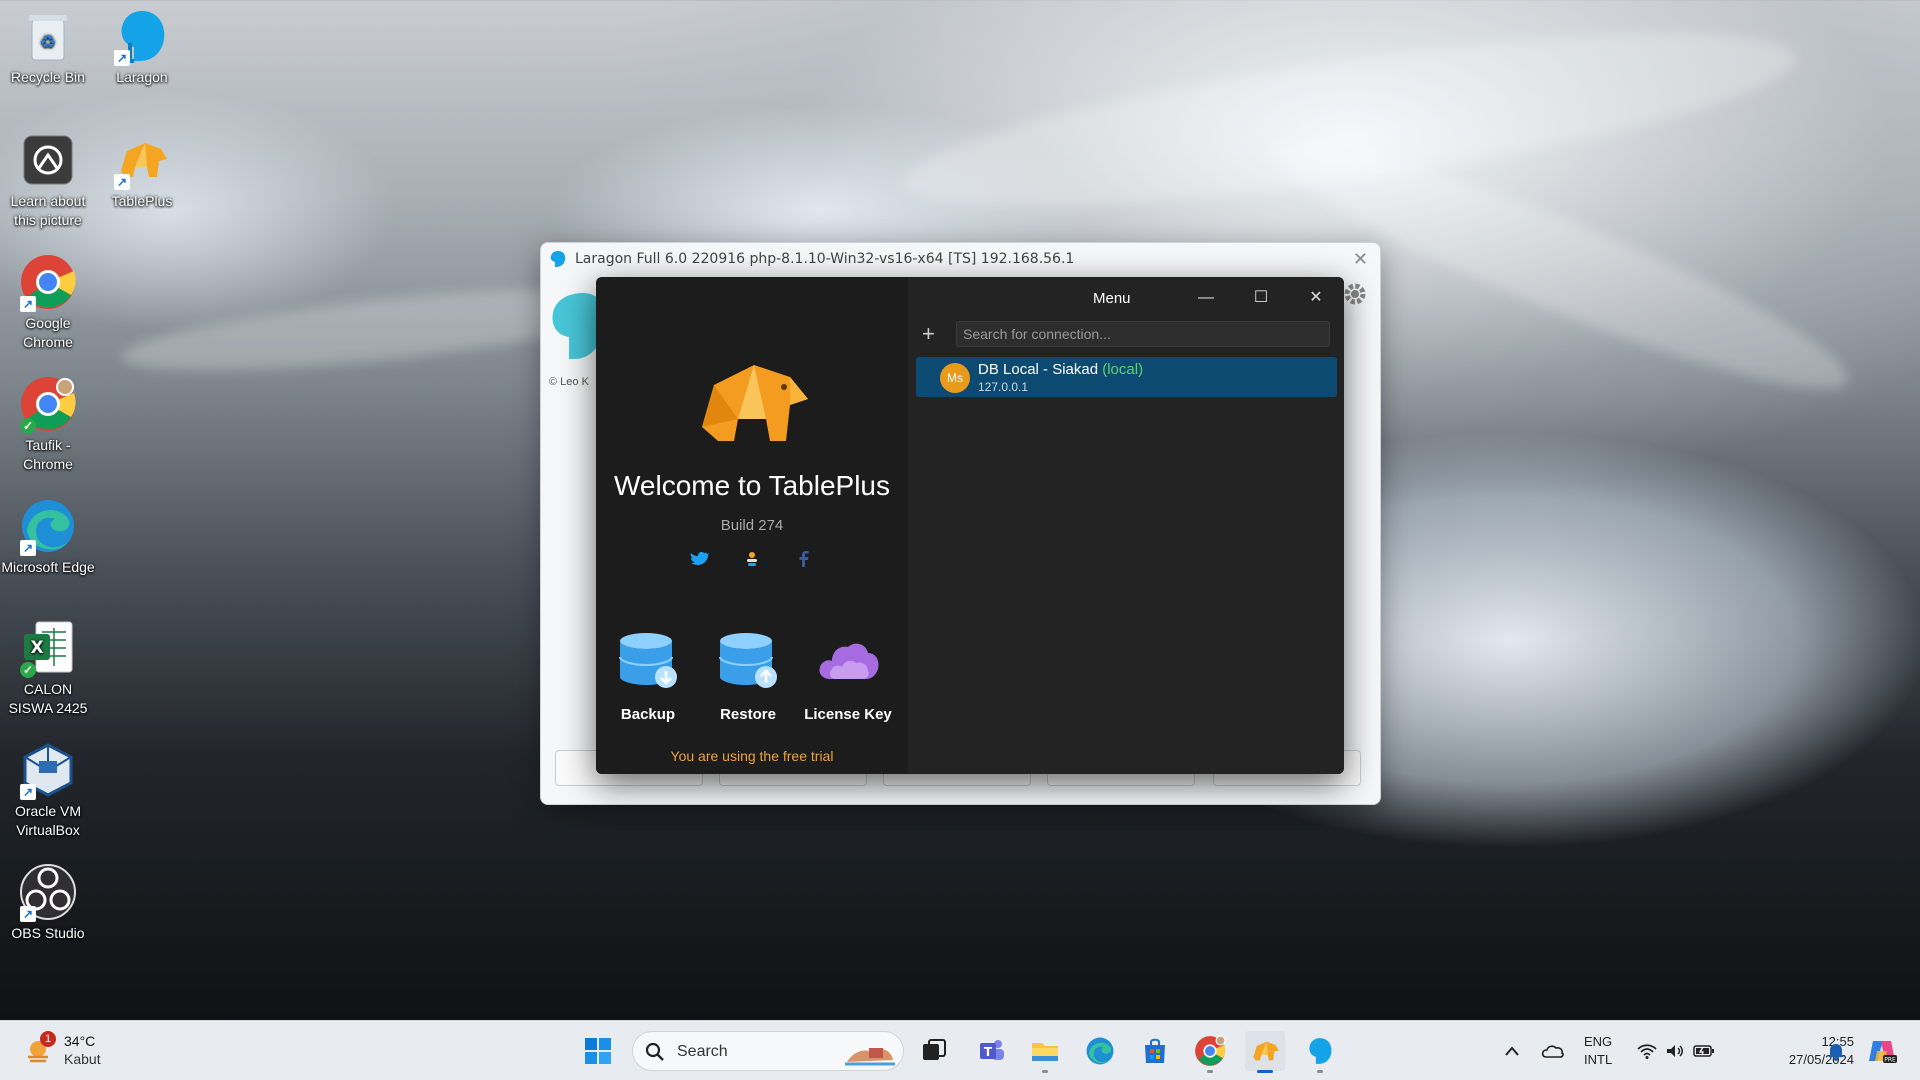 The image size is (1920, 1080). Describe the element at coordinates (848, 714) in the screenshot. I see `license-key-label: License Key` at that location.